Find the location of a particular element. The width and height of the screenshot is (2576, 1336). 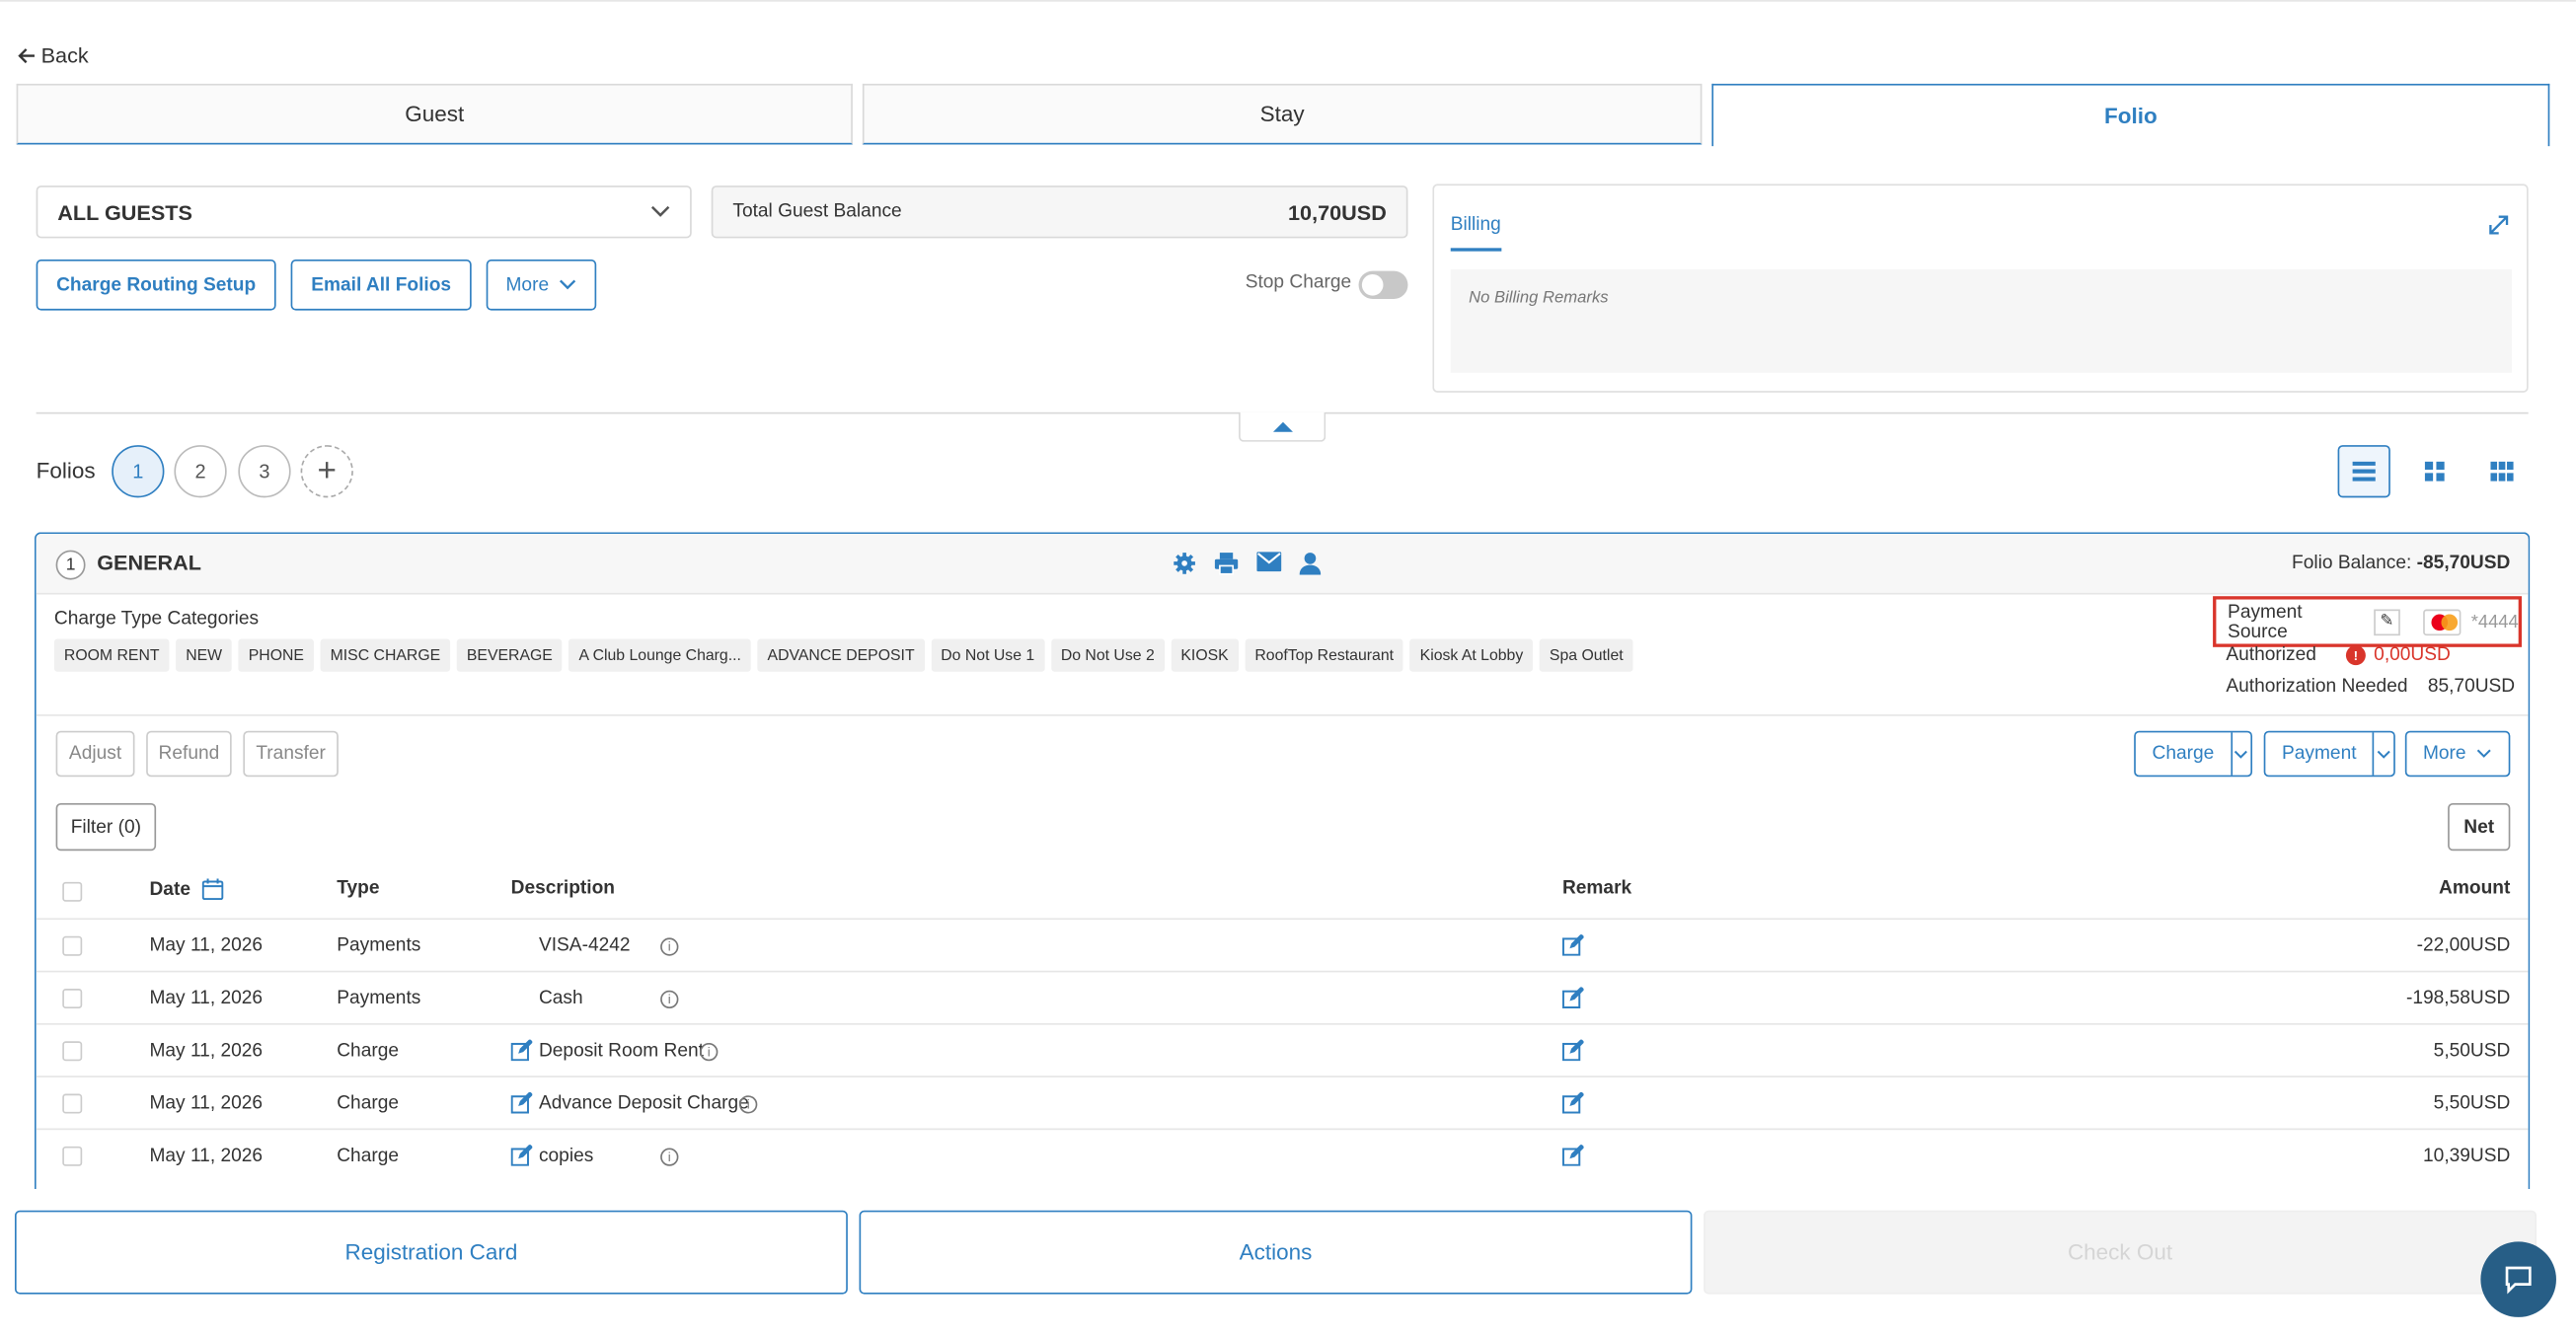

refund-button: Refund is located at coordinates (189, 754).